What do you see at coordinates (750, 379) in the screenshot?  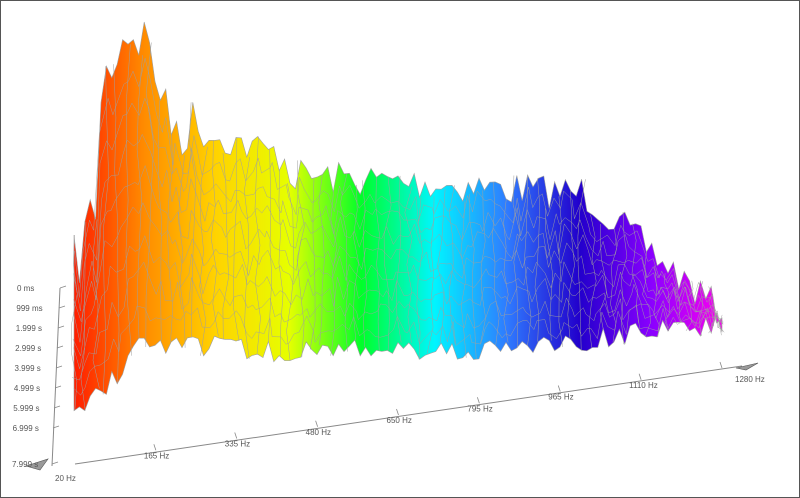 I see `x-tick-label: 1280 Hz` at bounding box center [750, 379].